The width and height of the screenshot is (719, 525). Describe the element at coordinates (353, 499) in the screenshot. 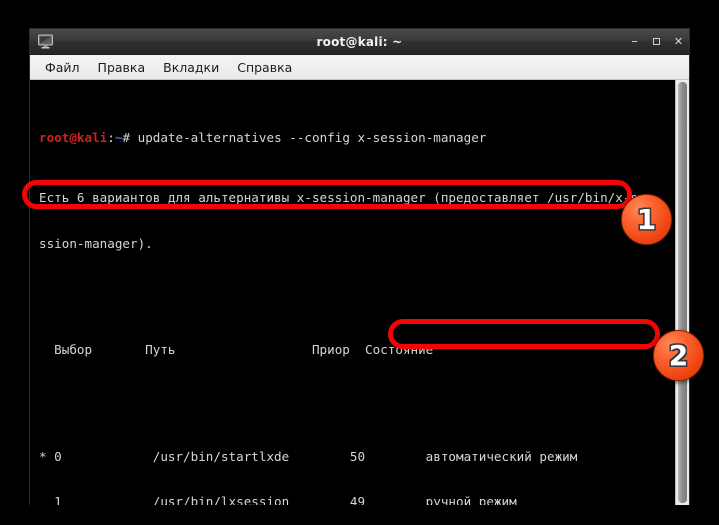

I see `table-row: 1 /usr/bin/lxsession 49 ручной режим` at that location.